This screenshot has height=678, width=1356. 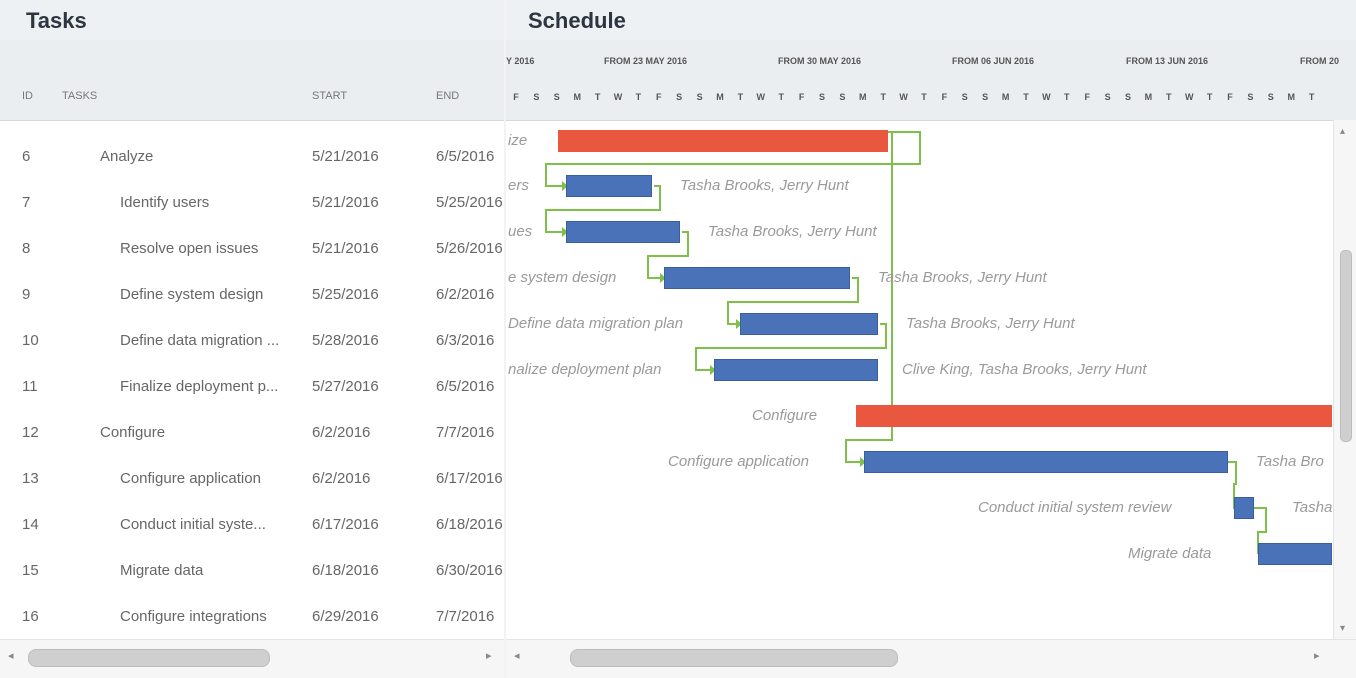 I want to click on tasks-title: Tasks, so click(x=252, y=20).